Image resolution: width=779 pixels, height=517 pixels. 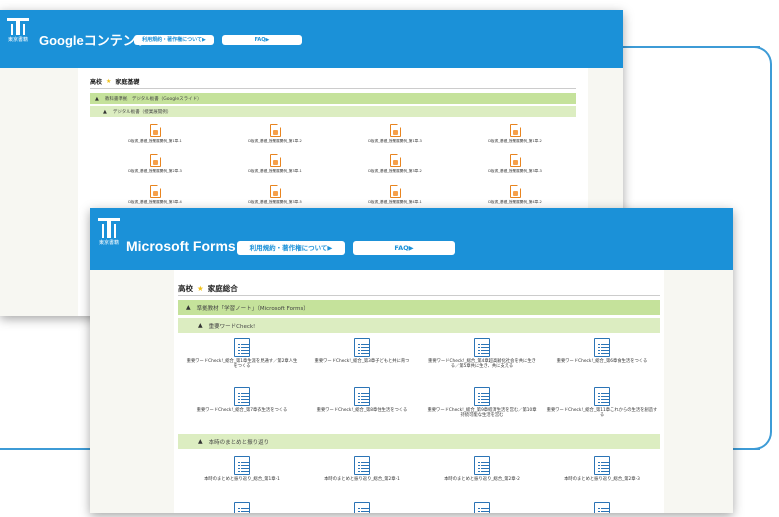 I want to click on content-item: D板書_基礎_授業展開例_第1章-3, so click(x=395, y=133).